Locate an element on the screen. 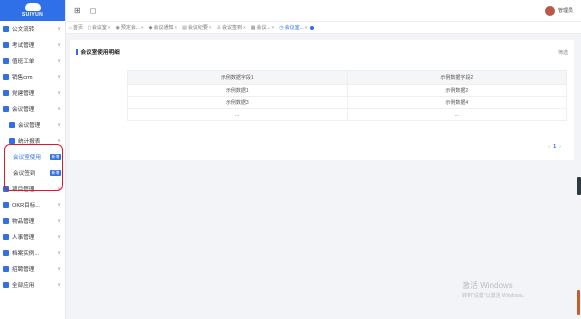  top-header: ⊞ ◻ 管理员 is located at coordinates (323, 10).